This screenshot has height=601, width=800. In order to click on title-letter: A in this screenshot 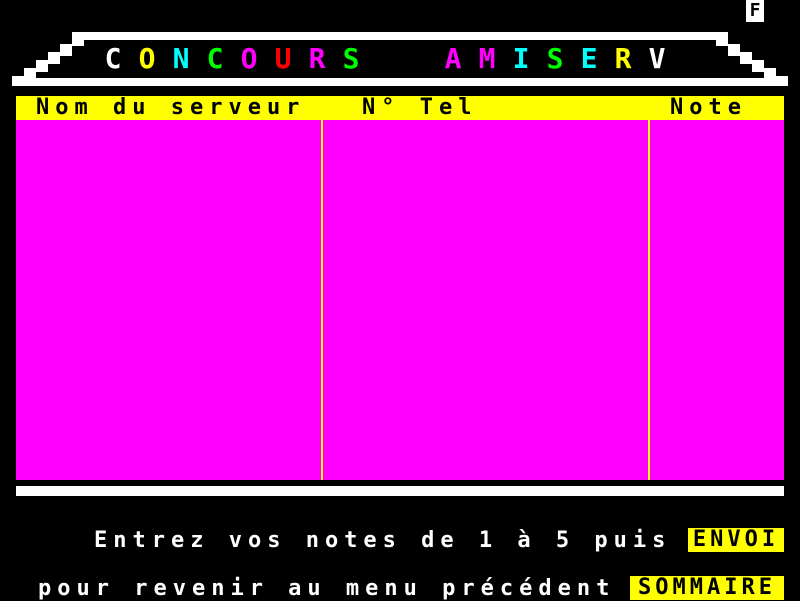, I will do `click(453, 58)`.